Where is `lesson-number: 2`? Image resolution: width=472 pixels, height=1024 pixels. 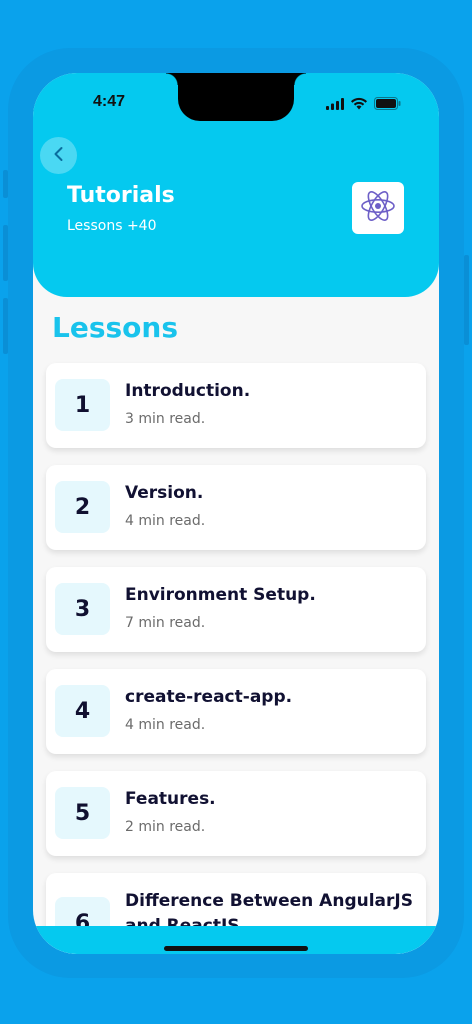
lesson-number: 2 is located at coordinates (82, 507).